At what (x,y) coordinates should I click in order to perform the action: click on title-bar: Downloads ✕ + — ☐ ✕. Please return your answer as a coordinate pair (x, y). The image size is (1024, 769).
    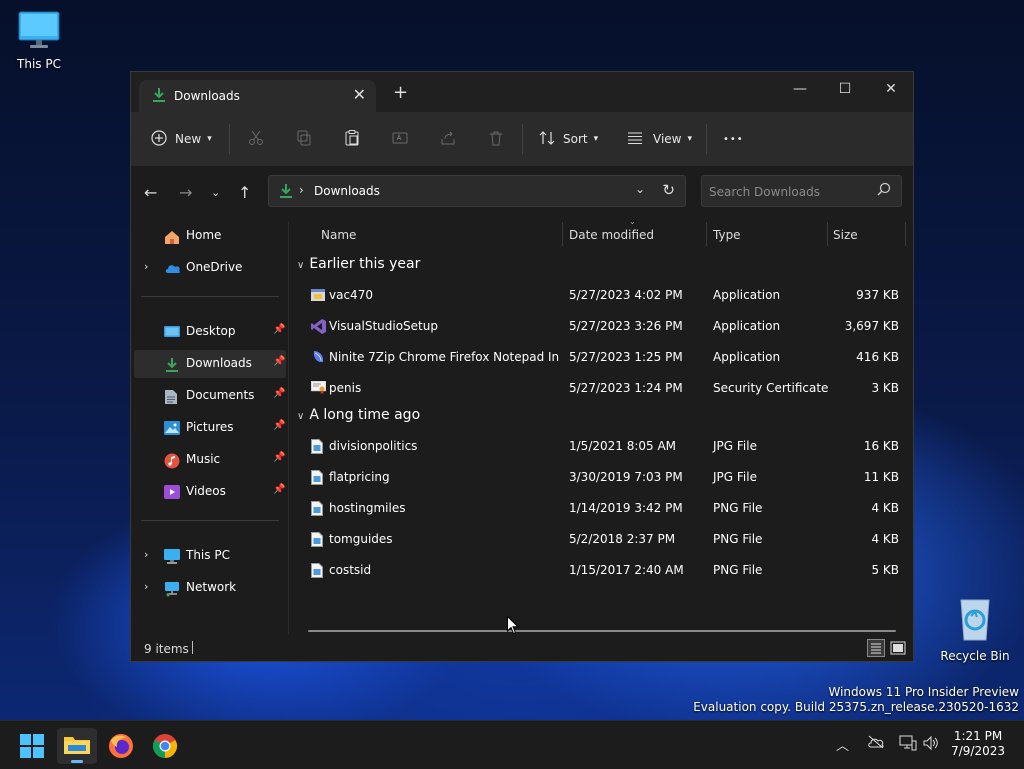
    Looking at the image, I should click on (522, 92).